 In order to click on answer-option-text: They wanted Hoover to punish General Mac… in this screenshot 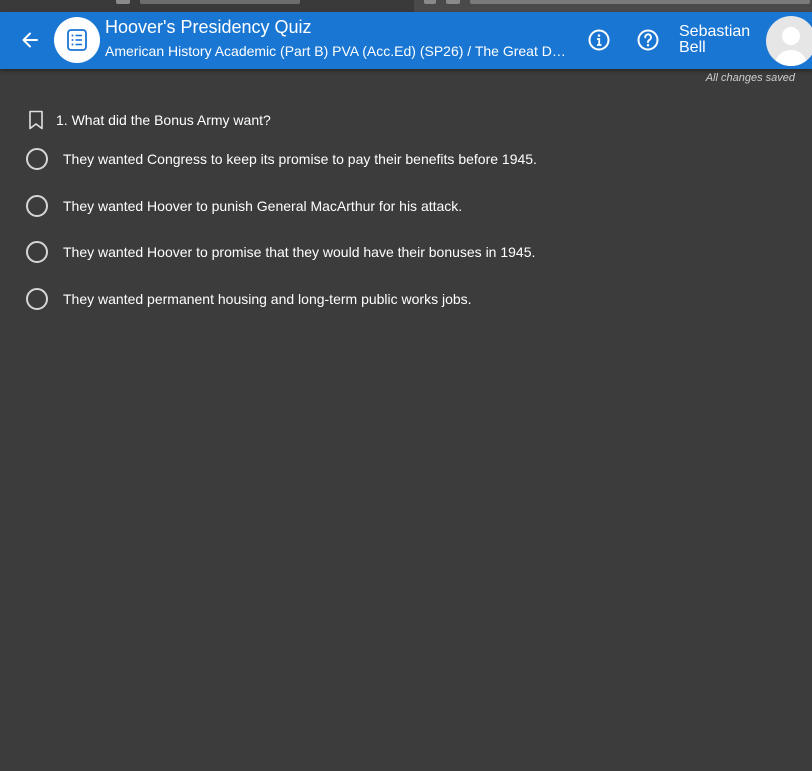, I will do `click(263, 206)`.